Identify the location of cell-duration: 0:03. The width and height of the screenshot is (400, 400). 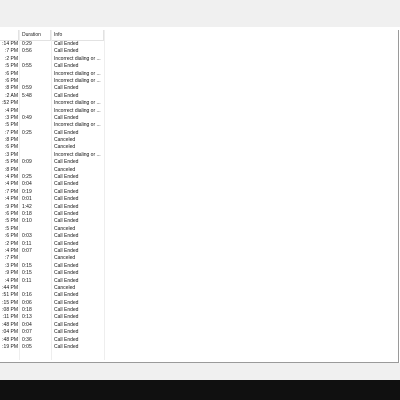
(27, 236).